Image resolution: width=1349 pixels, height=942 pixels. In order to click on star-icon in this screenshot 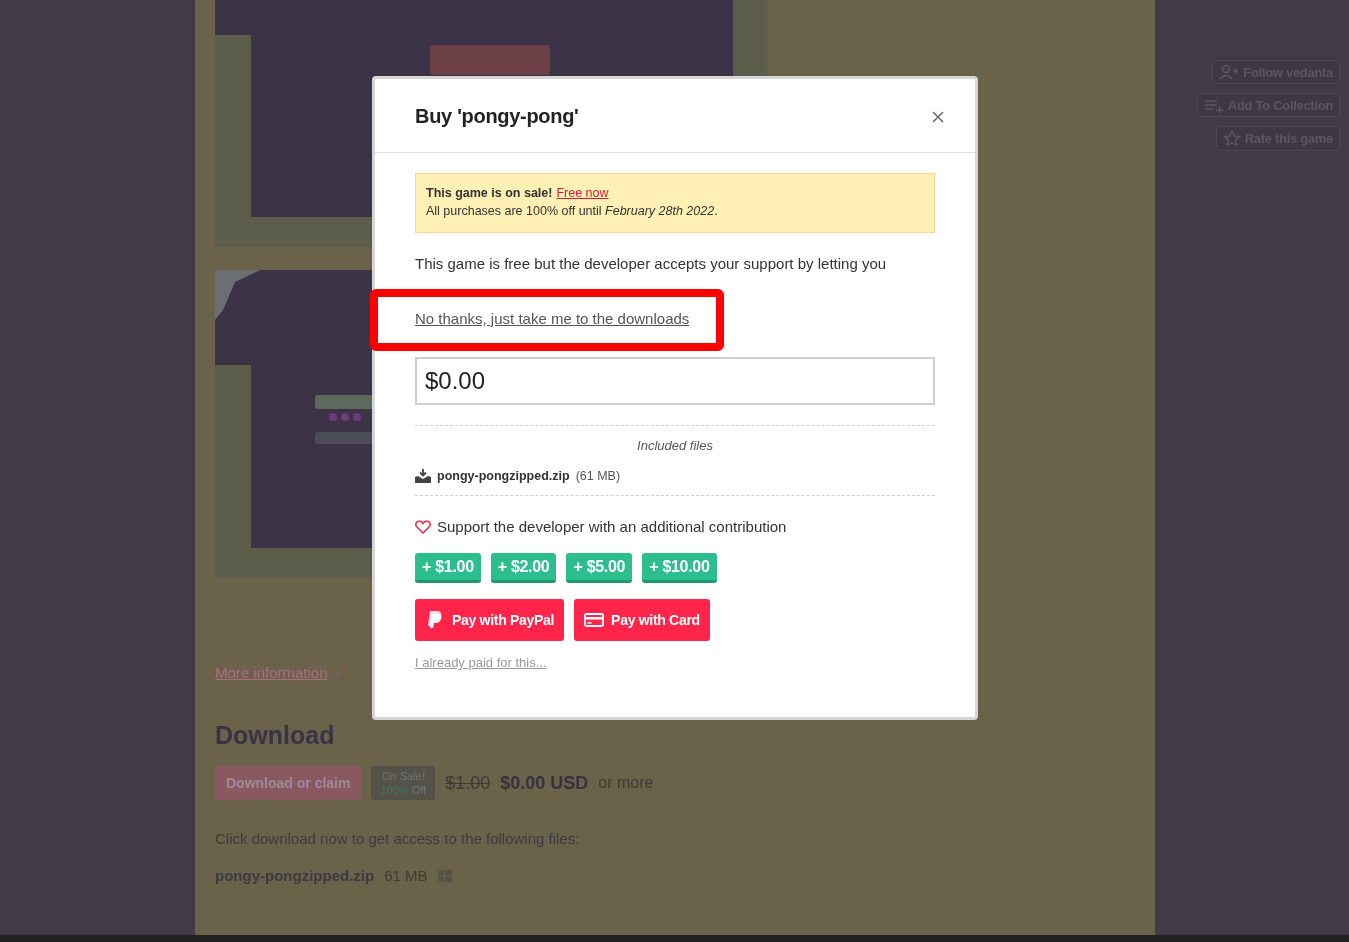, I will do `click(1231, 138)`.